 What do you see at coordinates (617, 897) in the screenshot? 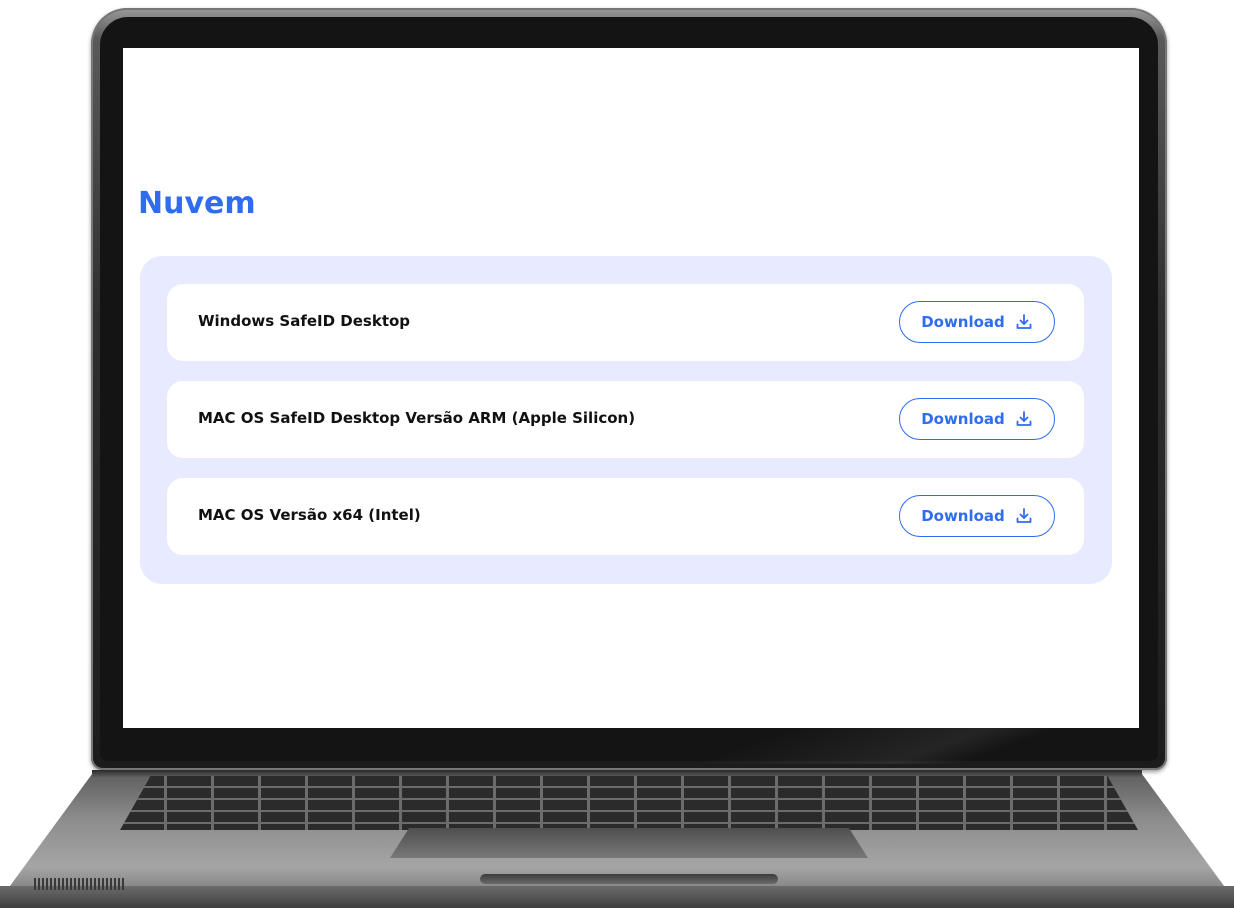
I see `laptop-front-edge` at bounding box center [617, 897].